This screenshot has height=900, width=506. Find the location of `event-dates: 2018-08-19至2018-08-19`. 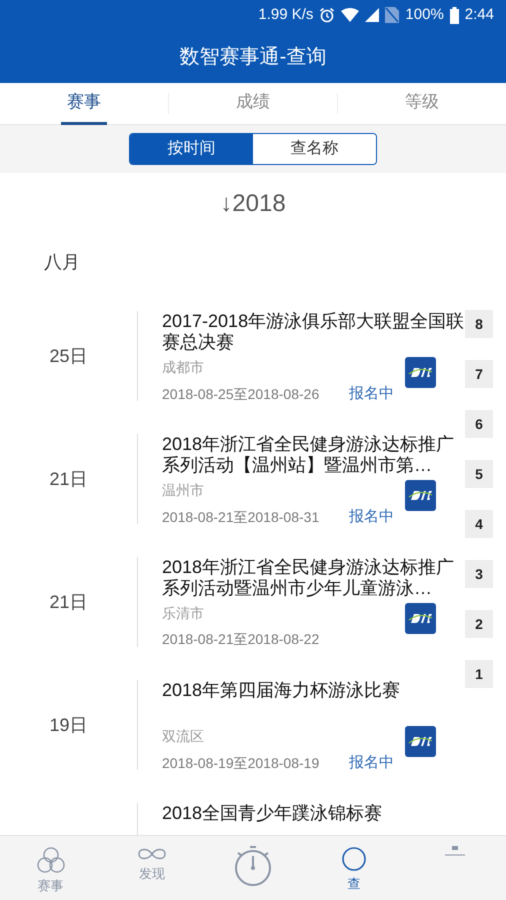

event-dates: 2018-08-19至2018-08-19 is located at coordinates (241, 763).